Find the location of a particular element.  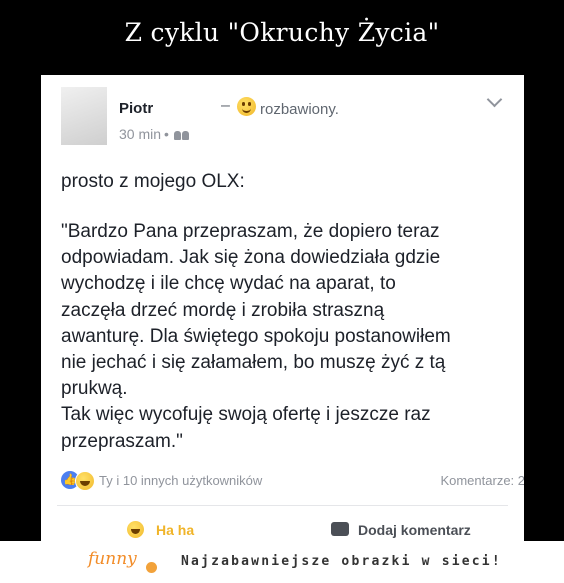

post-meta: 30 min • is located at coordinates (154, 134).